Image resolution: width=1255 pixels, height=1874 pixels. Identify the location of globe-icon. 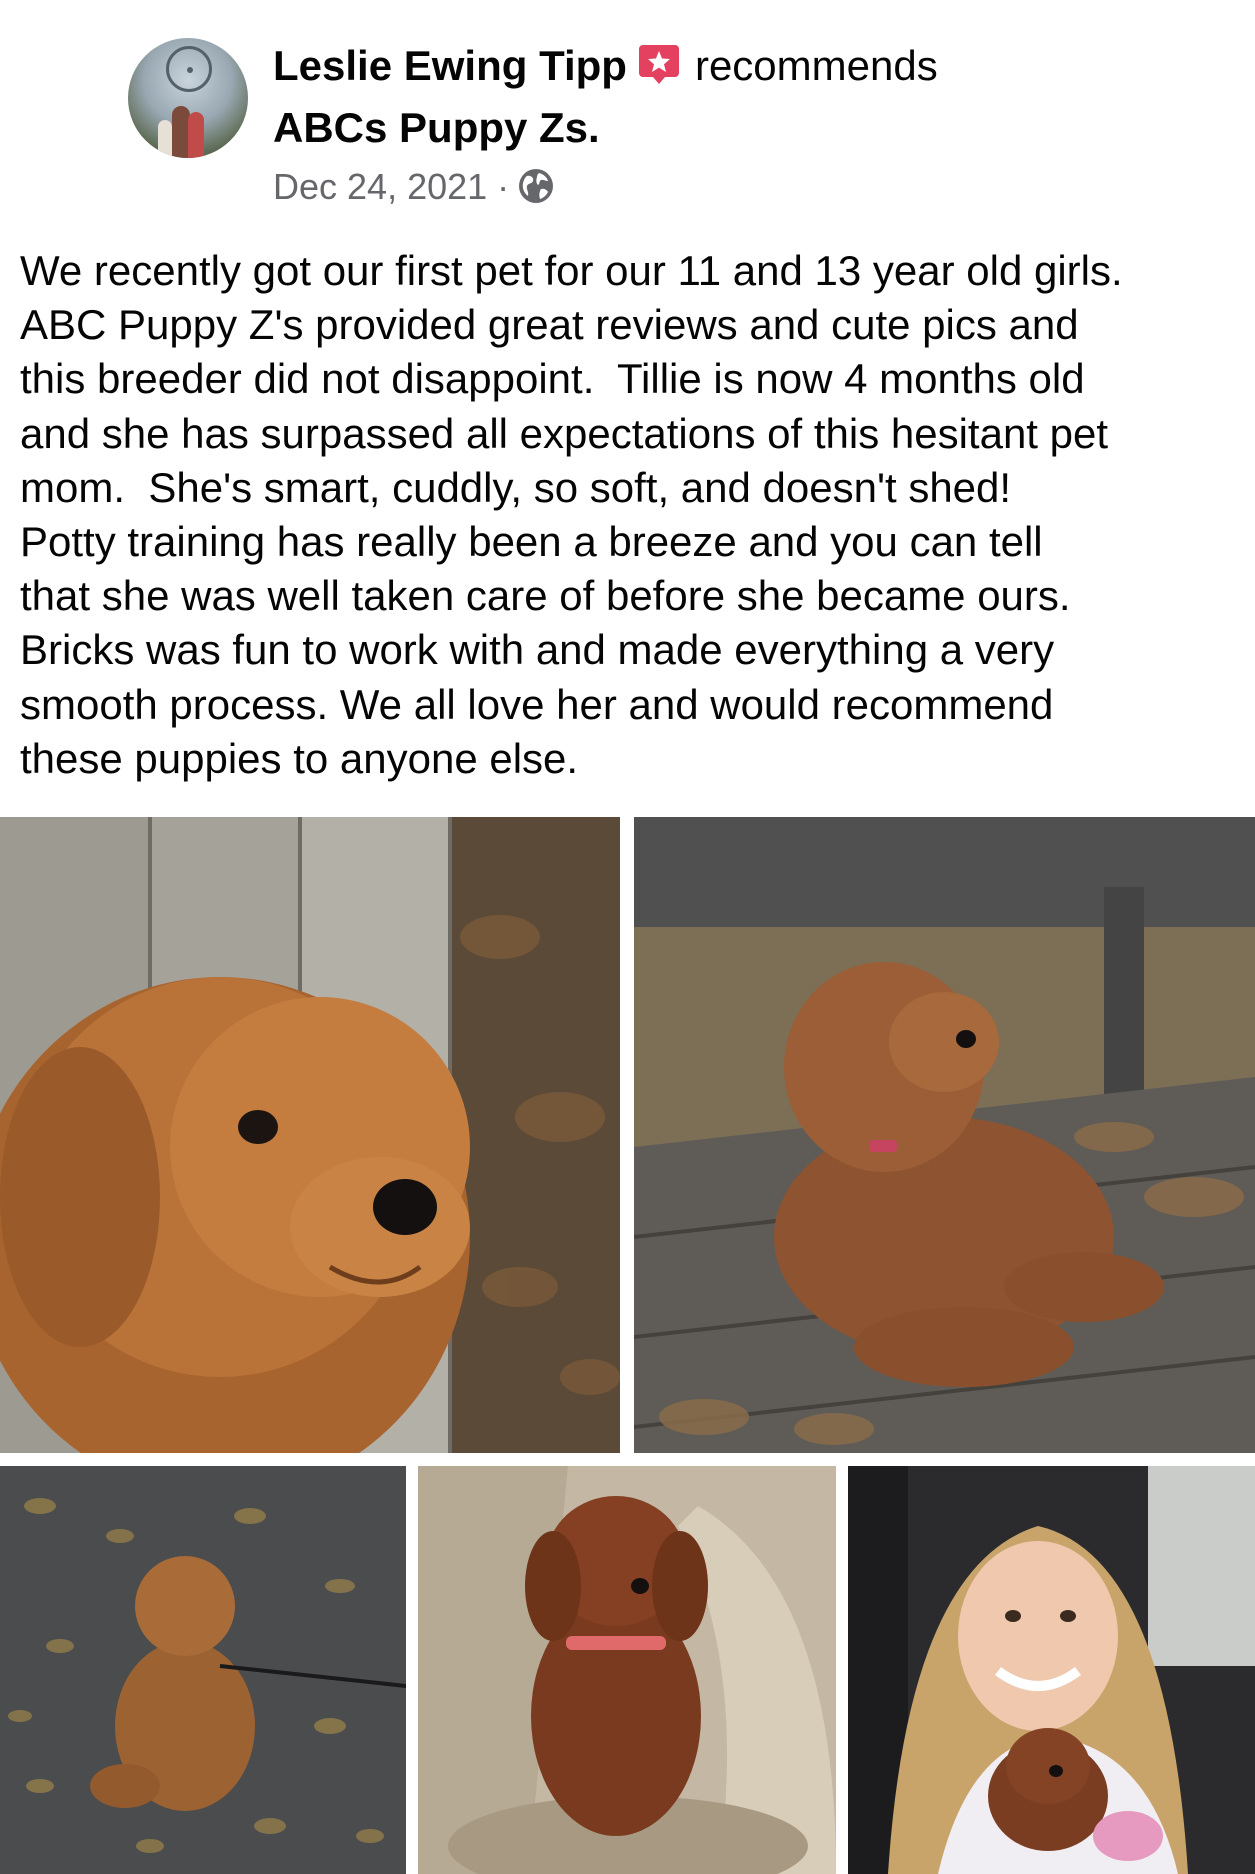
(536, 186).